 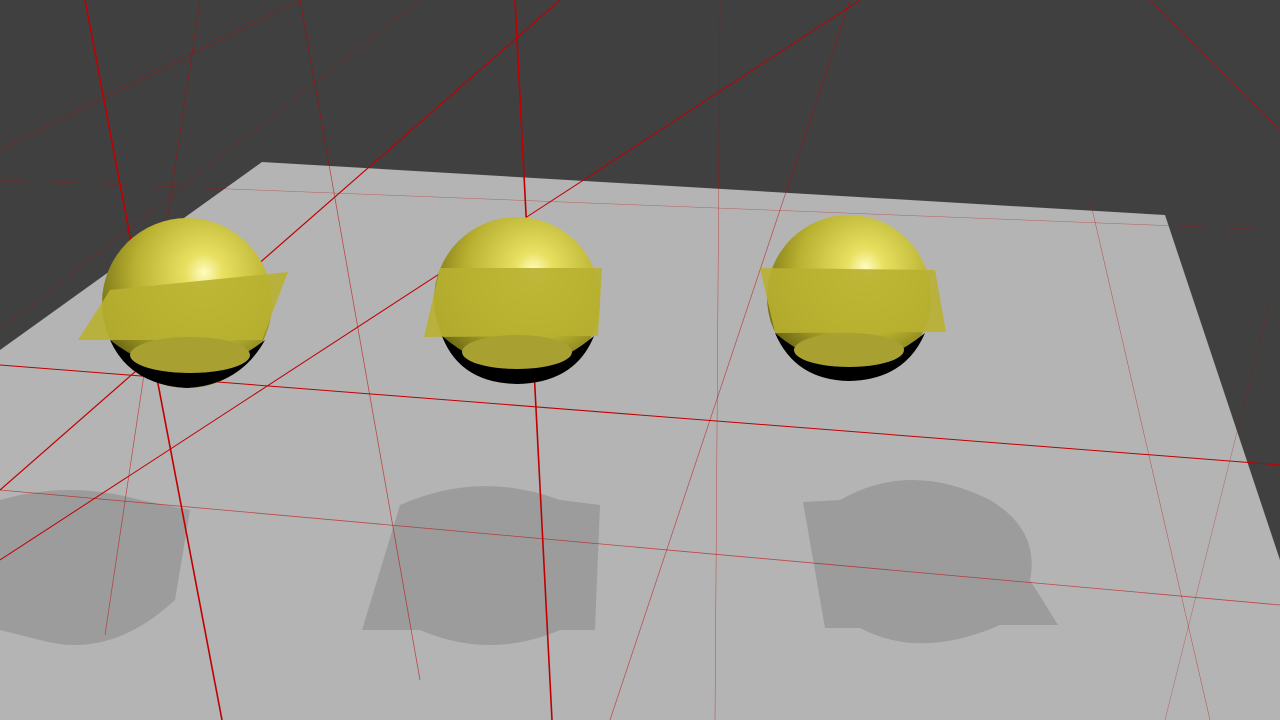 I want to click on plane-center, so click(x=513, y=302).